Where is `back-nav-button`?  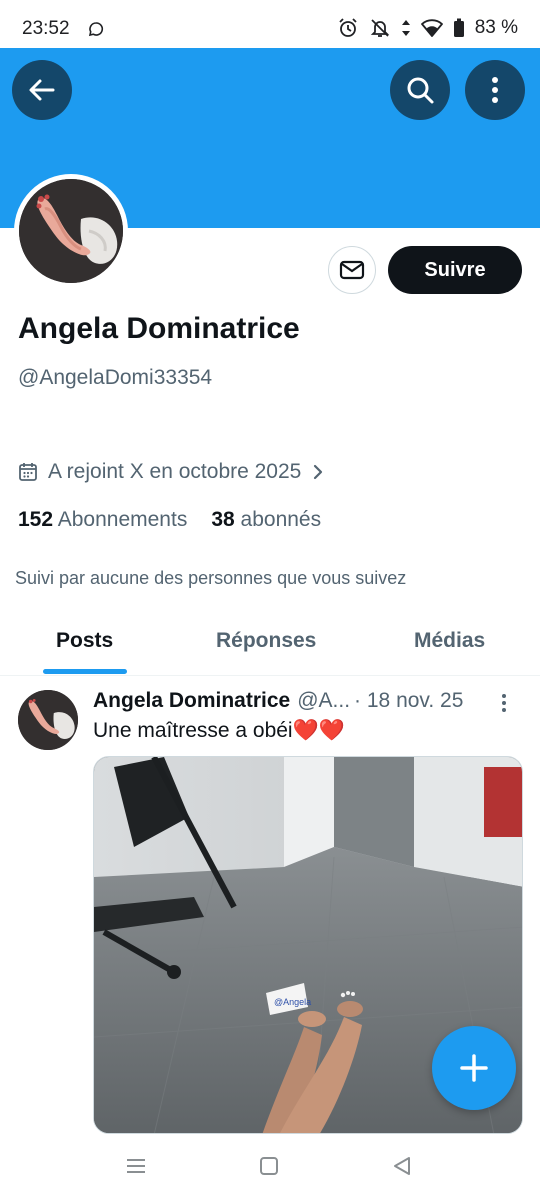
back-nav-button is located at coordinates (402, 1168).